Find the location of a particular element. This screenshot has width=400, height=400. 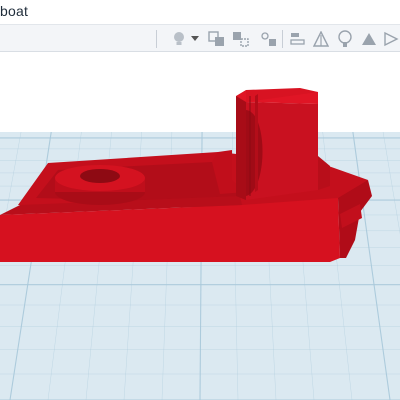

ungroup-shapes-icon is located at coordinates (269, 39).